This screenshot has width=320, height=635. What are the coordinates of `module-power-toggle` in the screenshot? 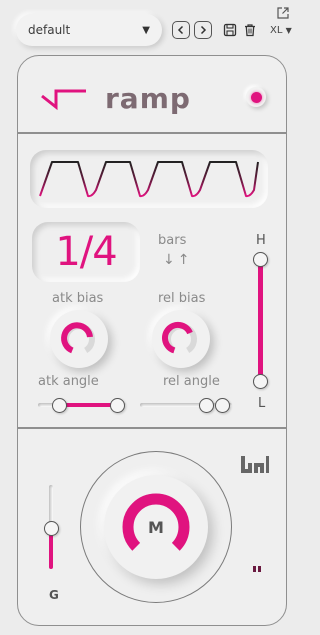 It's located at (256, 97).